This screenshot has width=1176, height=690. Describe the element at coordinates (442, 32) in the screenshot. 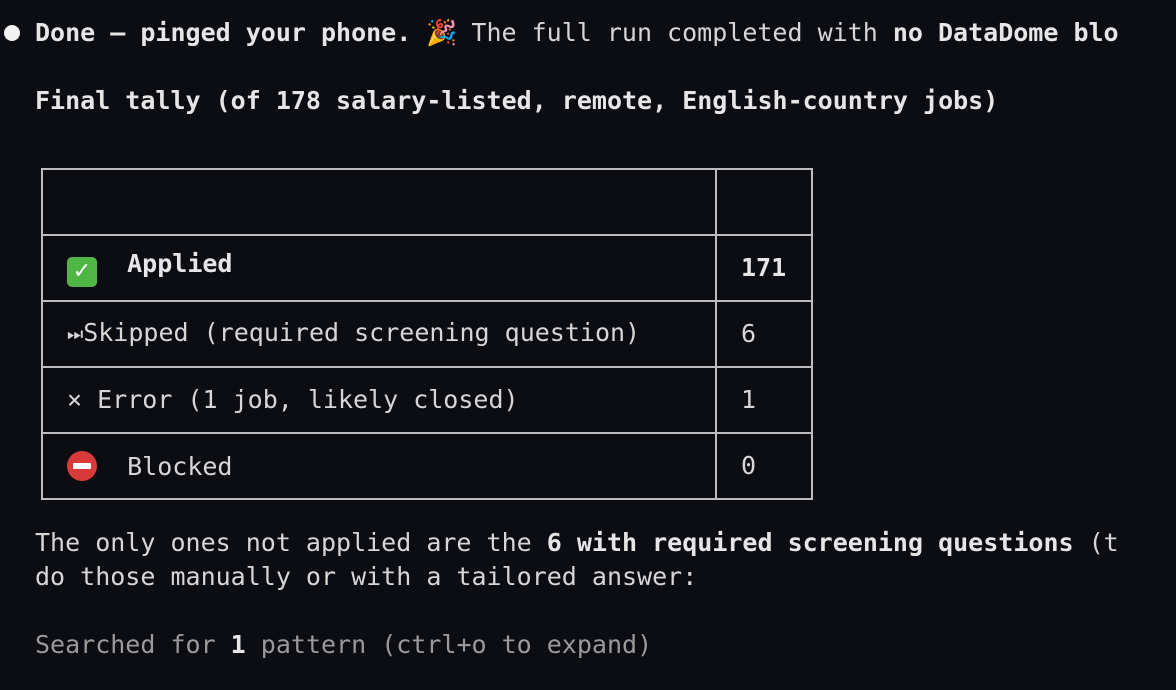

I see `party-popper-icon: 🎉` at that location.